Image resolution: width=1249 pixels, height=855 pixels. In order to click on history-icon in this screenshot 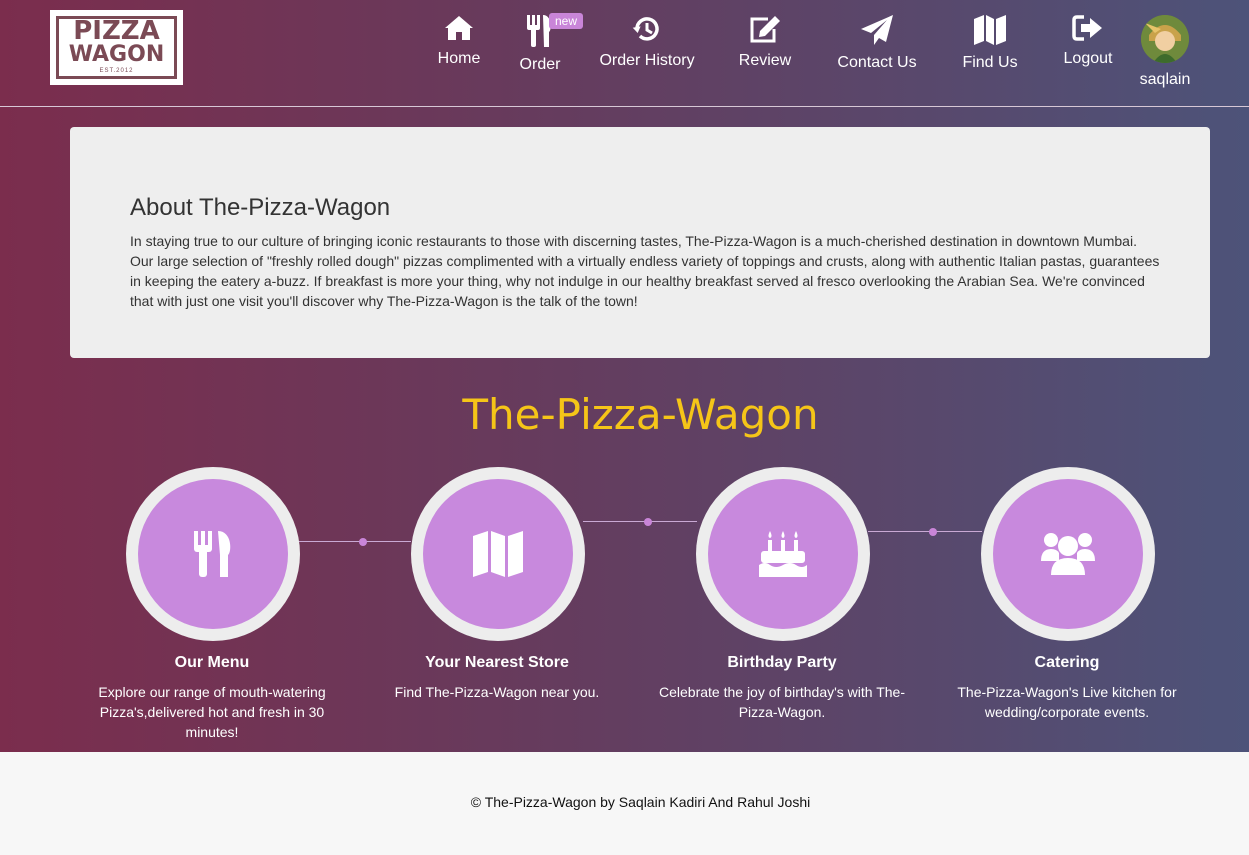, I will do `click(645, 29)`.